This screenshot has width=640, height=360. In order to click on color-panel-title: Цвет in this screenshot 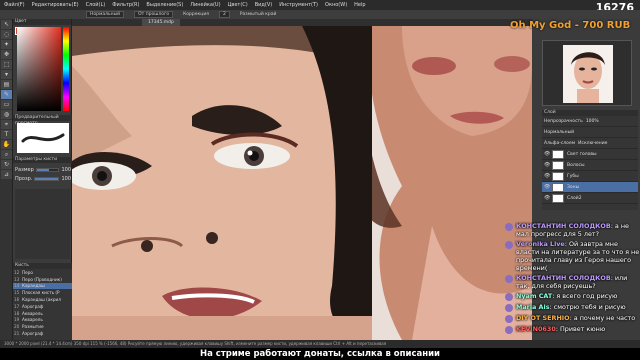, I will do `click(42, 22)`.